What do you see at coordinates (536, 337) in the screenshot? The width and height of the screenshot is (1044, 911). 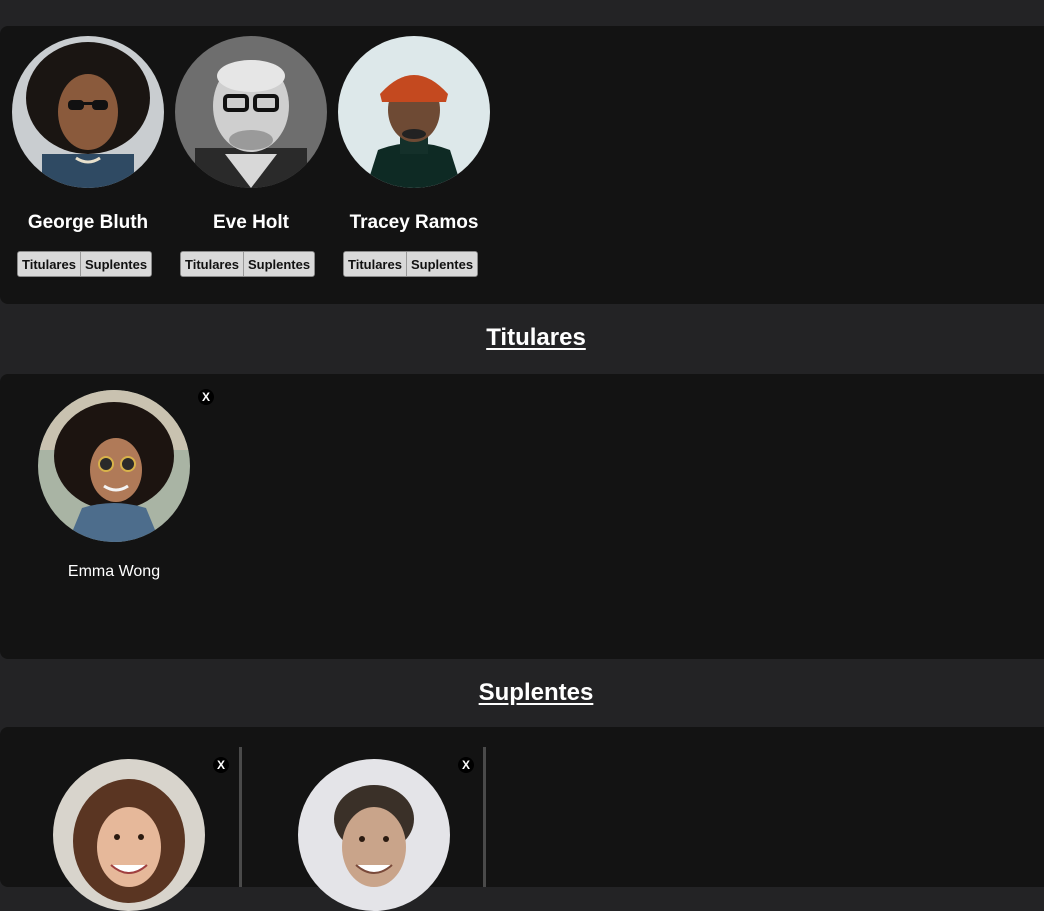 I see `titulares-heading: Titulares` at bounding box center [536, 337].